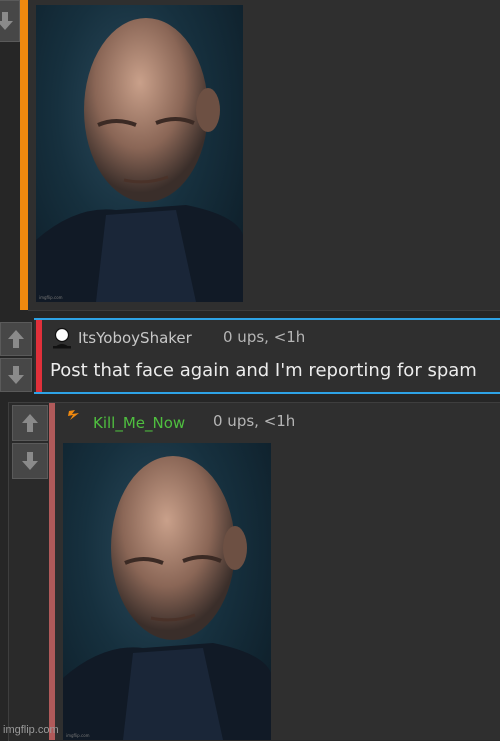 This screenshot has height=741, width=500. What do you see at coordinates (139, 423) in the screenshot?
I see `comment-username: Kill_Me_Now` at bounding box center [139, 423].